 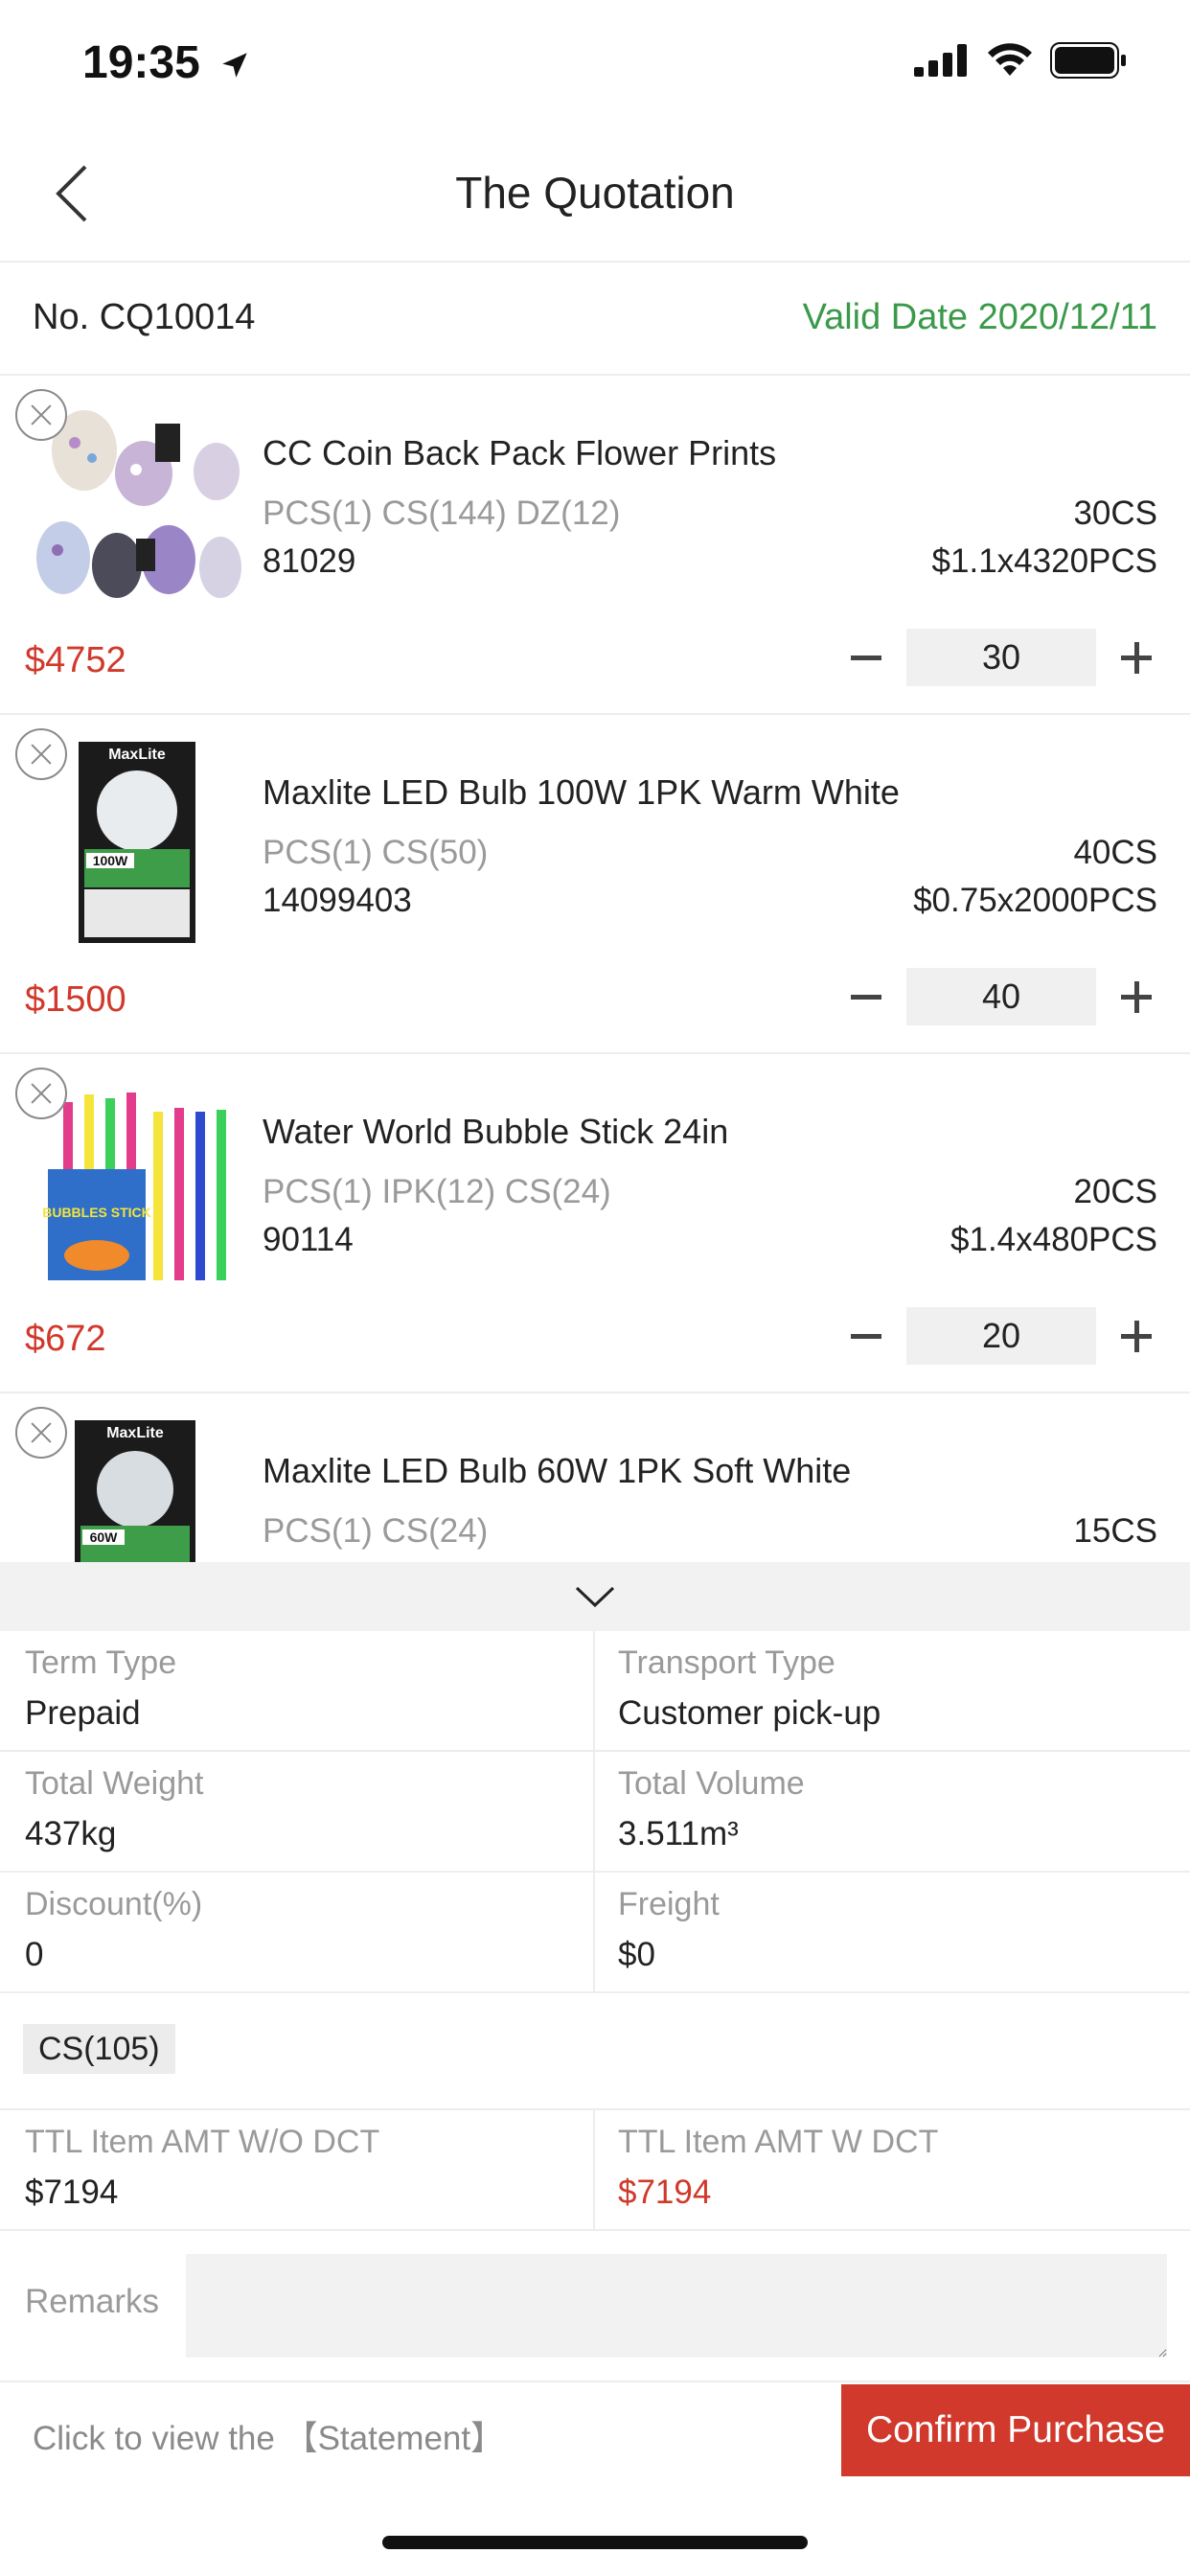 What do you see at coordinates (141, 63) in the screenshot?
I see `status-time-text: 19:35` at bounding box center [141, 63].